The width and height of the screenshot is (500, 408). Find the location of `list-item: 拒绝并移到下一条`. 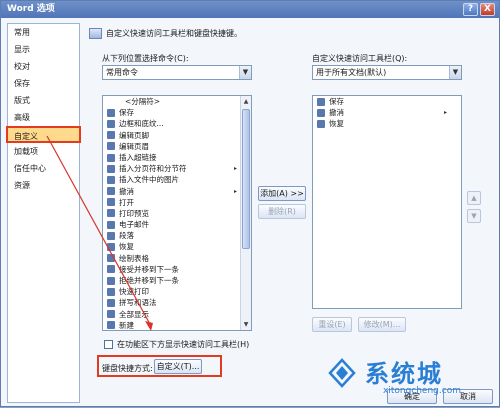

list-item: 拒绝并移到下一条 is located at coordinates (177, 280).